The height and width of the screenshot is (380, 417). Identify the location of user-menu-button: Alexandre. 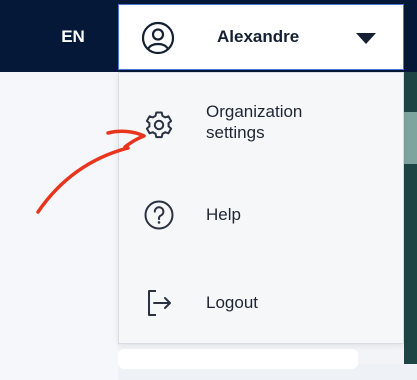
(261, 37).